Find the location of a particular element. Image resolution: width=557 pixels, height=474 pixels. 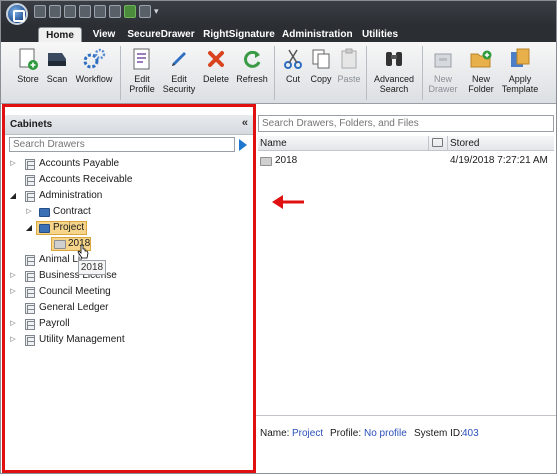

tree-item-label: General Ledger is located at coordinates (74, 307).